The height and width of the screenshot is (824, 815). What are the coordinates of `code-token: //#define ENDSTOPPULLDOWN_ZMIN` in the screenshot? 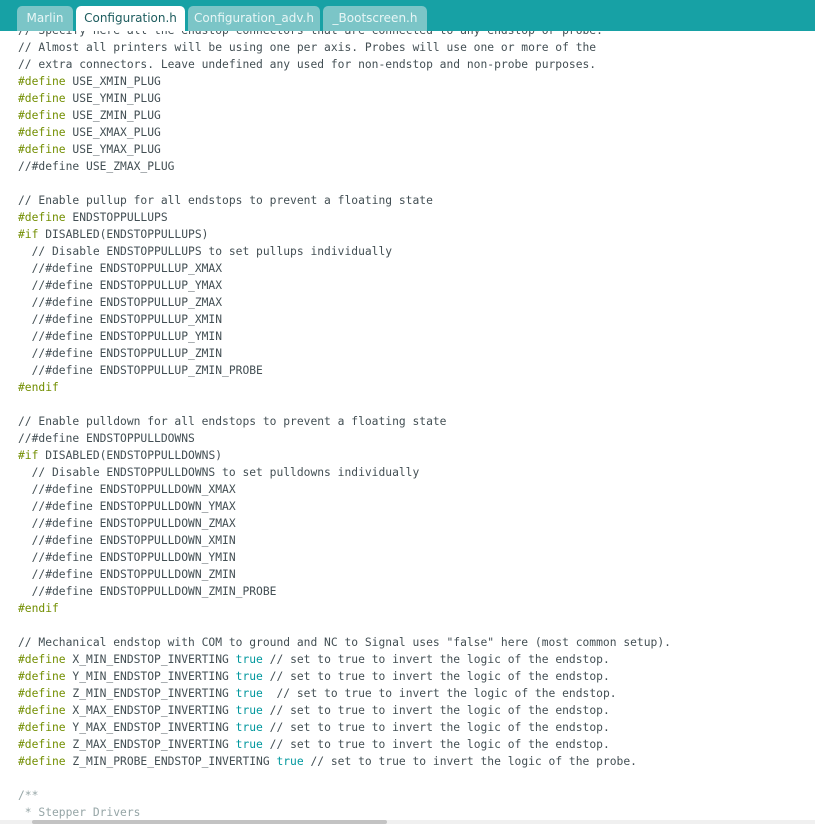 It's located at (127, 574).